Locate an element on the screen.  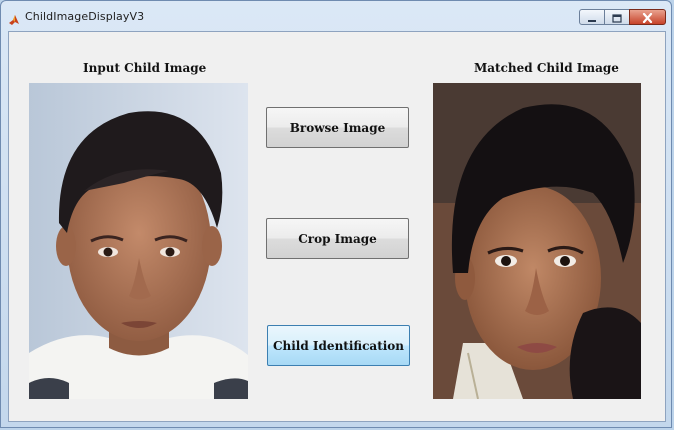
minimize-button is located at coordinates (592, 17).